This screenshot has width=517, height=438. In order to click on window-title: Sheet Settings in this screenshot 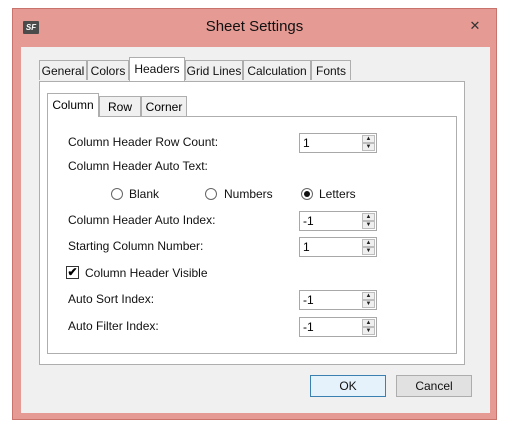, I will do `click(254, 26)`.